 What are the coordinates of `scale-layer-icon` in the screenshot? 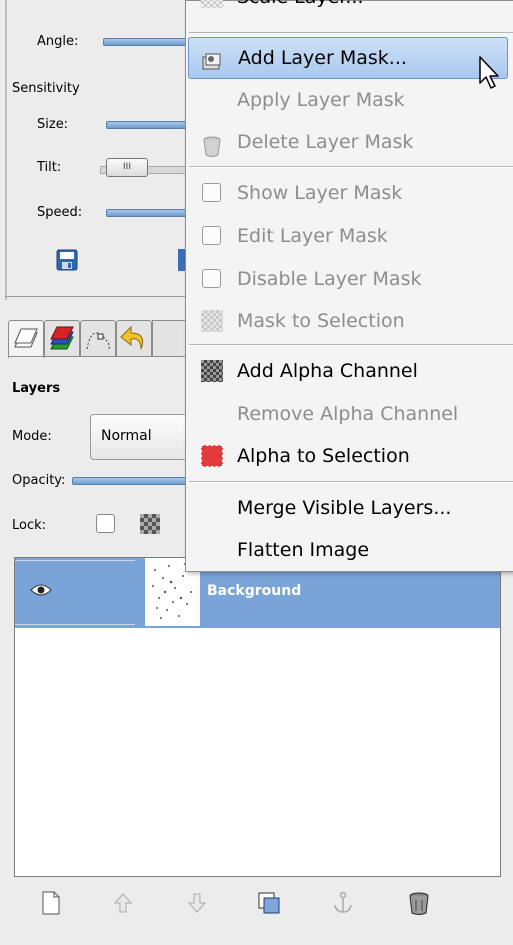 It's located at (212, 4).